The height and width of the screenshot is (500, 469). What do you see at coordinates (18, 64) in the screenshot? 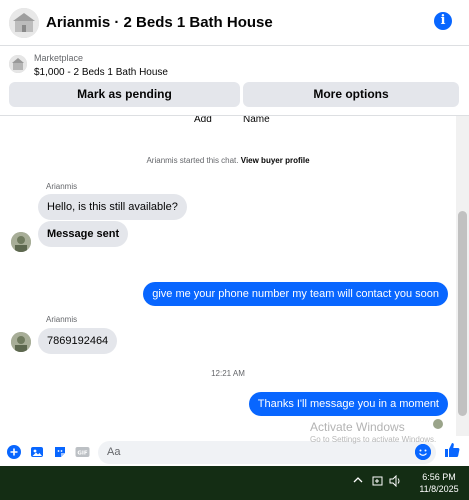
I see `listing-thumbnail` at bounding box center [18, 64].